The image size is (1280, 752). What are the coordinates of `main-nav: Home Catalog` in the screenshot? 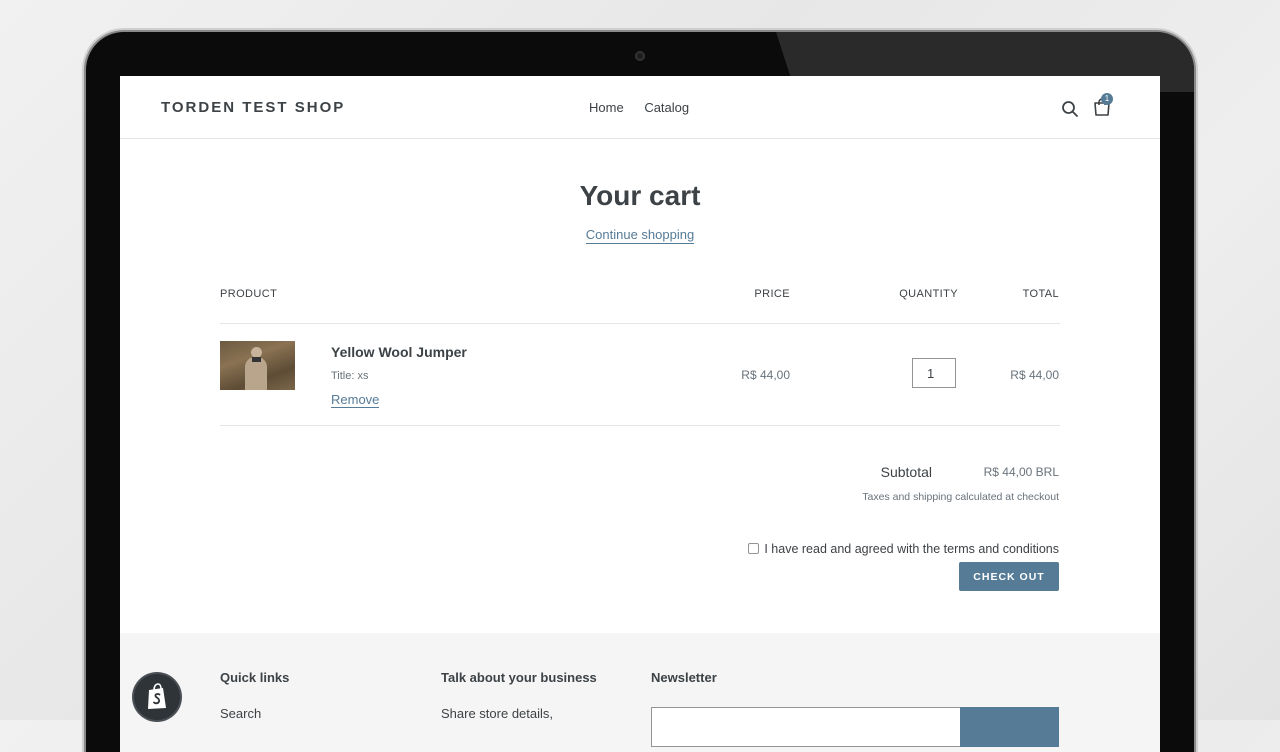 It's located at (647, 107).